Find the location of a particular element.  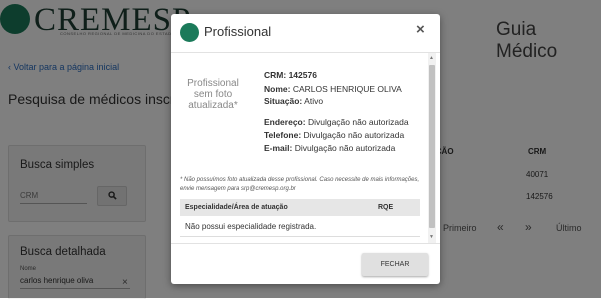

specialty-column-header: Especialidade/Área de atuação is located at coordinates (236, 207).